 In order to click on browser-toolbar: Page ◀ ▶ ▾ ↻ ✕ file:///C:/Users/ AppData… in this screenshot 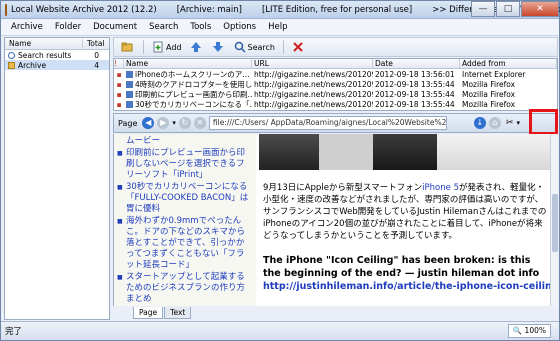, I will do `click(335, 123)`.